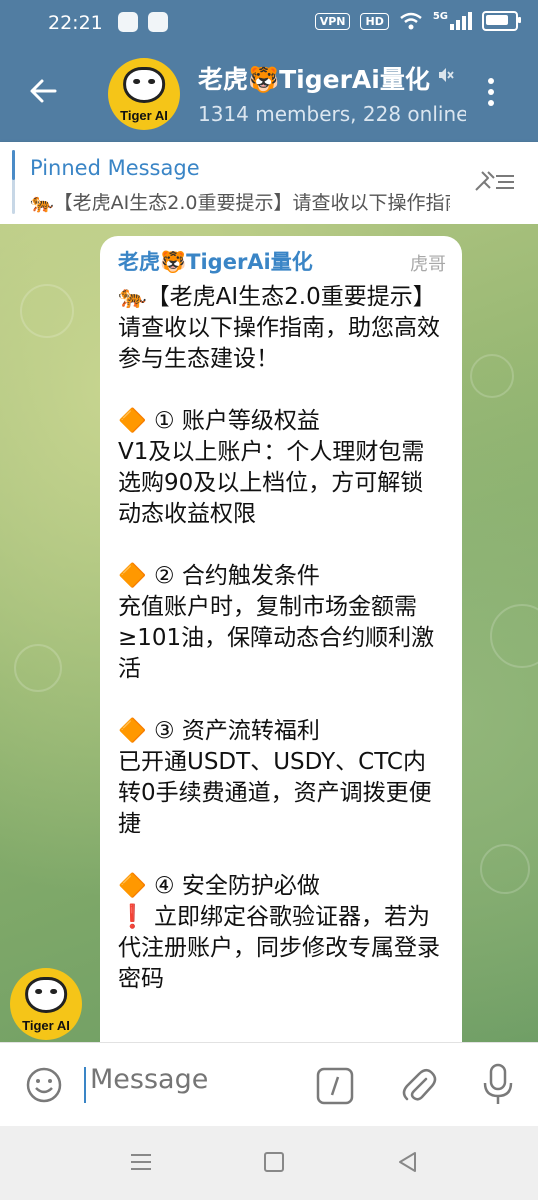 The height and width of the screenshot is (1200, 538). I want to click on status-right: VPN HD 5G, so click(417, 20).